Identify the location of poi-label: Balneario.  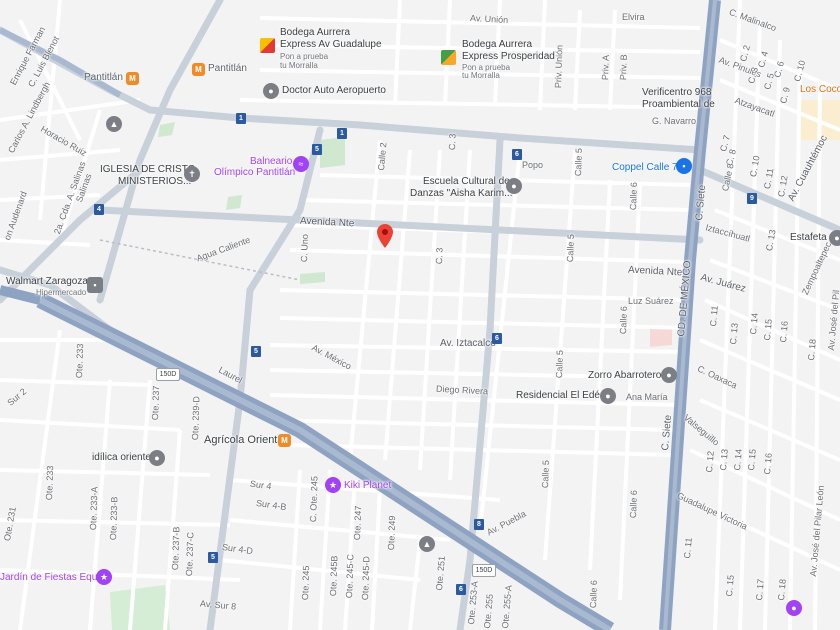
(271, 161).